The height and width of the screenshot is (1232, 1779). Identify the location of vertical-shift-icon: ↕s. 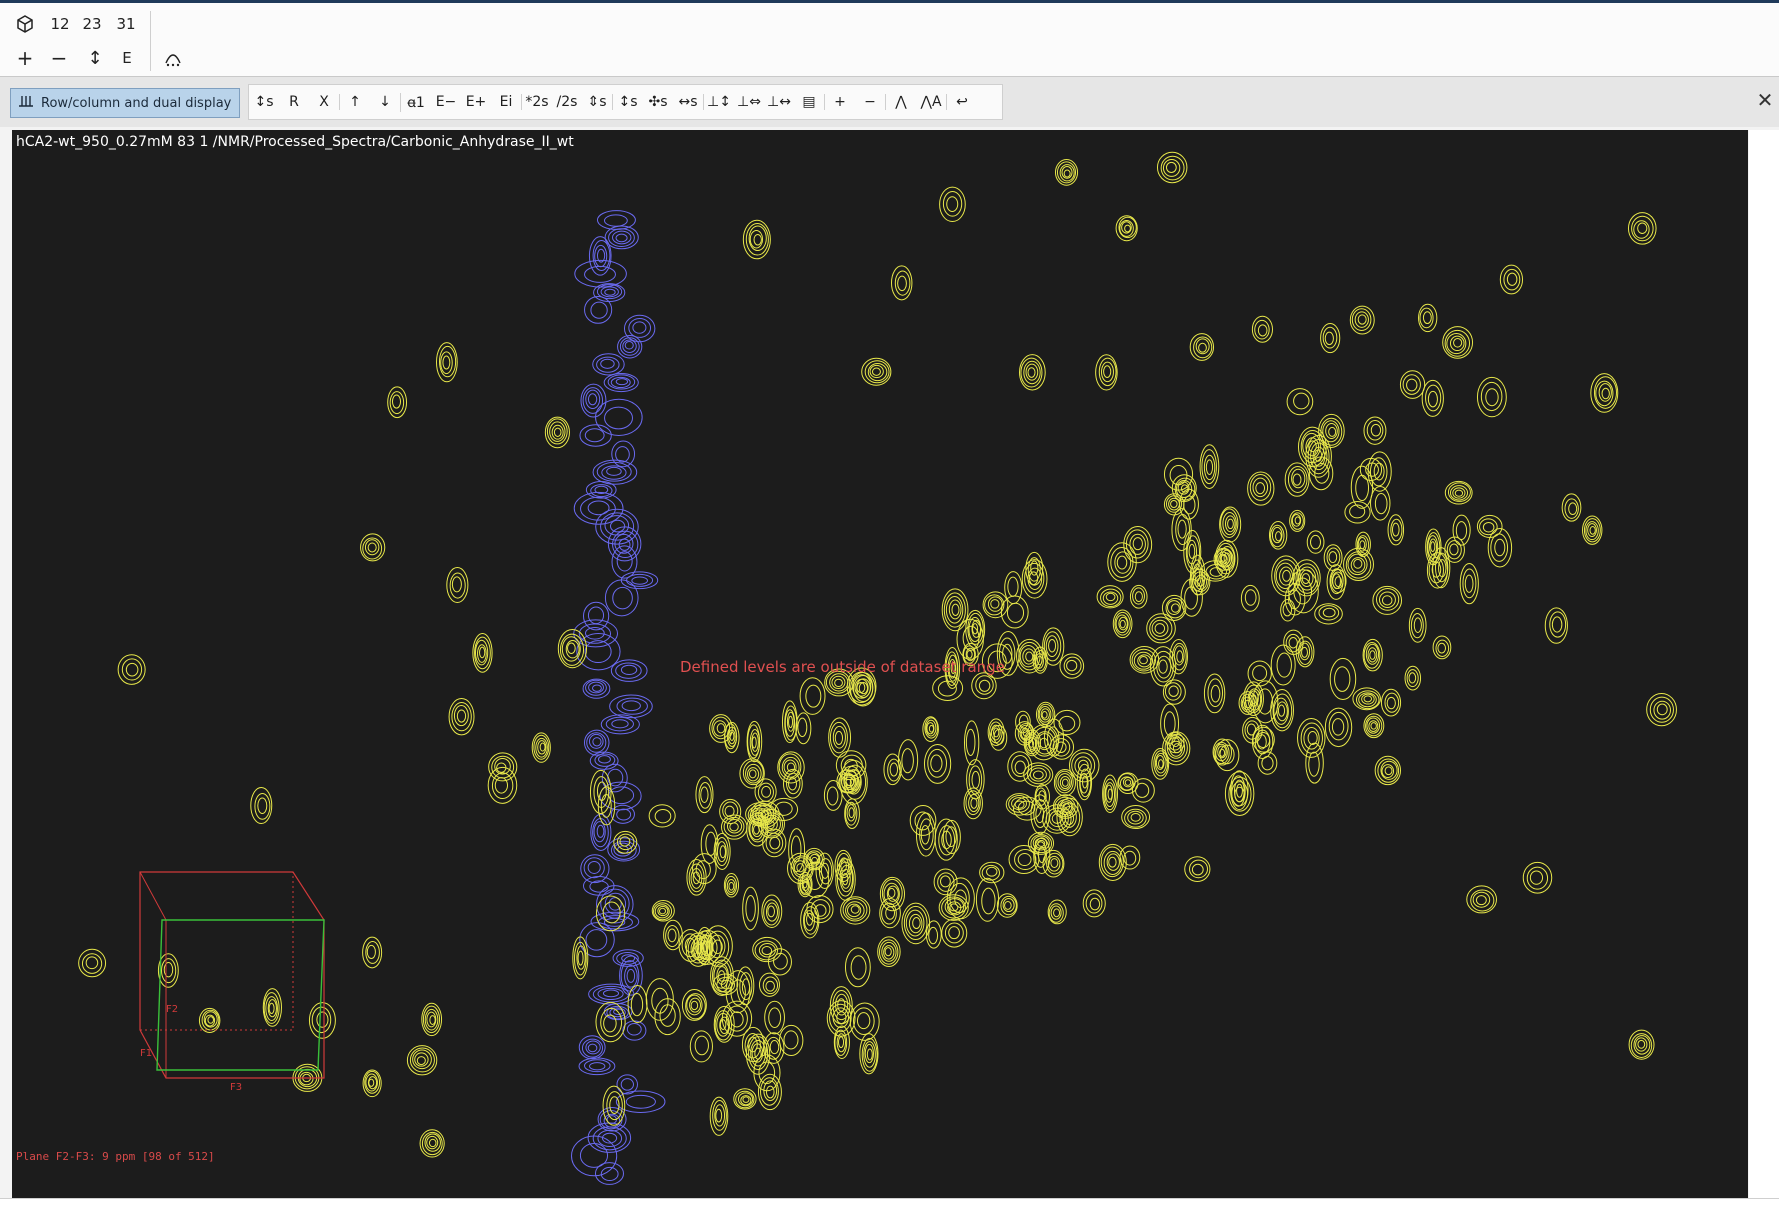
(627, 102).